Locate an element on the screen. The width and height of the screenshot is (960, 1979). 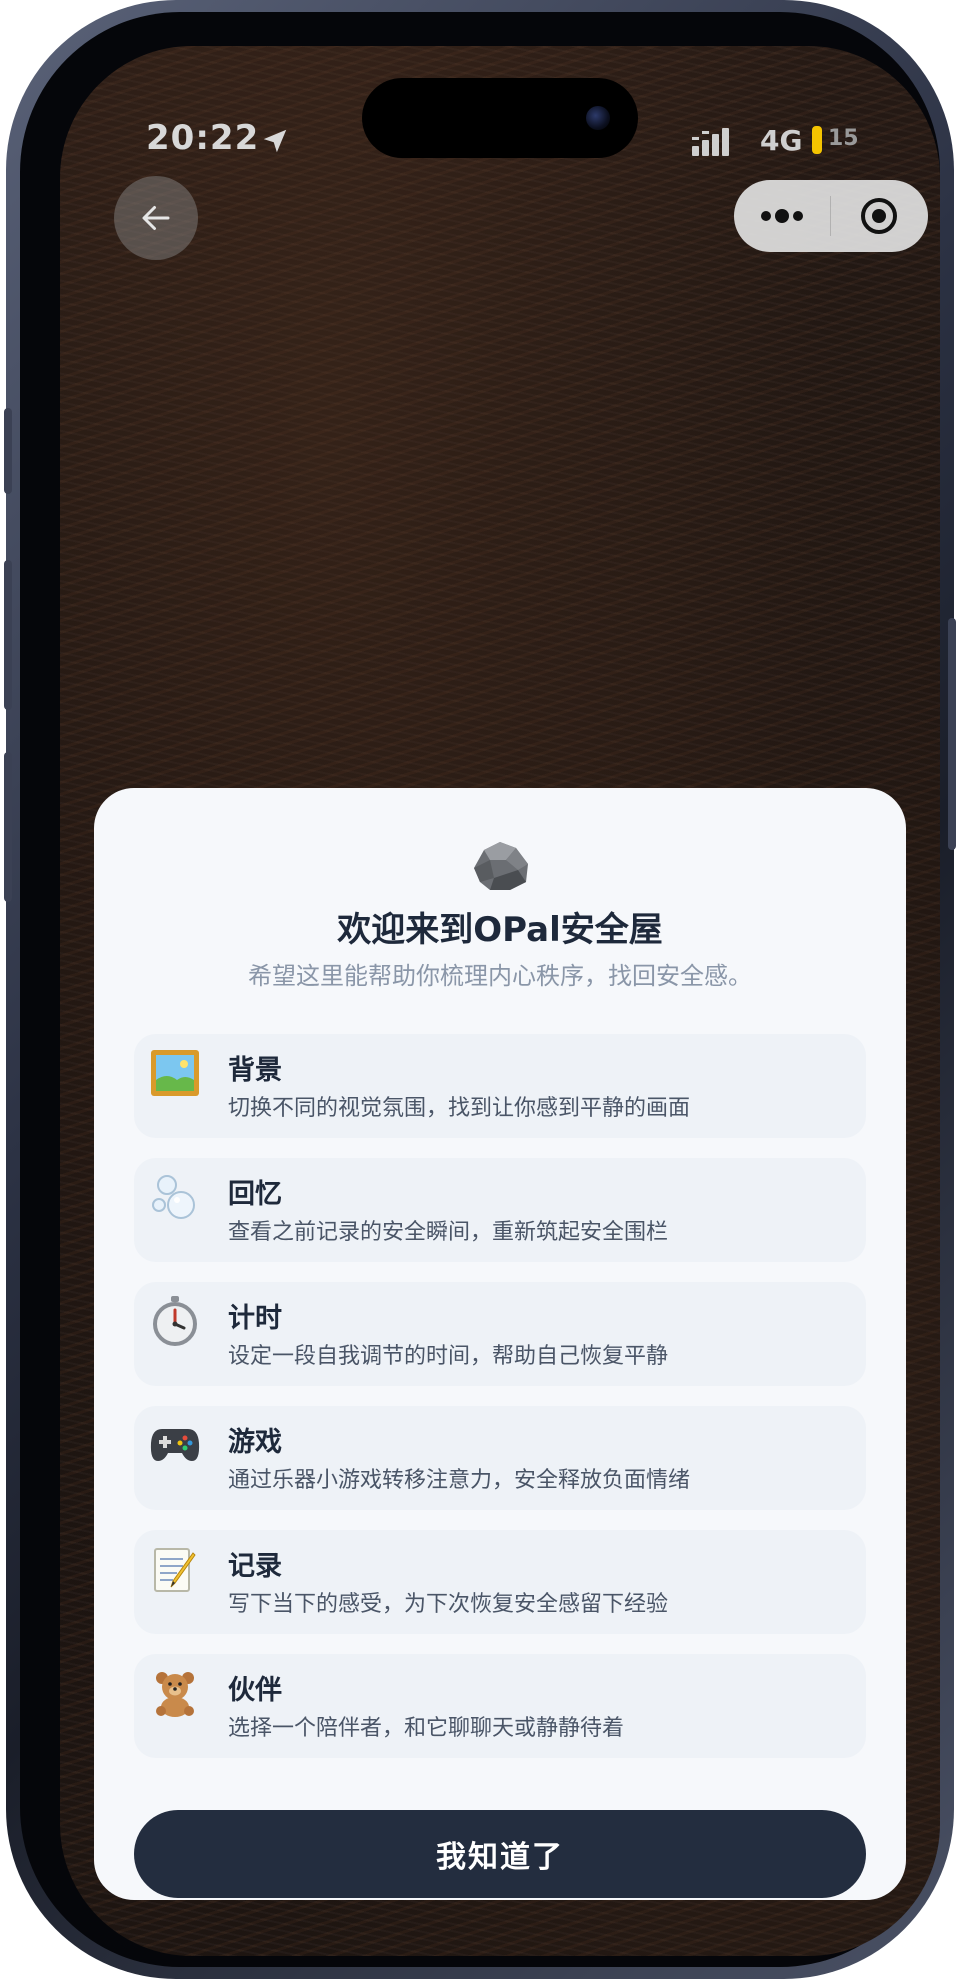
arrow-left-icon is located at coordinates (156, 218).